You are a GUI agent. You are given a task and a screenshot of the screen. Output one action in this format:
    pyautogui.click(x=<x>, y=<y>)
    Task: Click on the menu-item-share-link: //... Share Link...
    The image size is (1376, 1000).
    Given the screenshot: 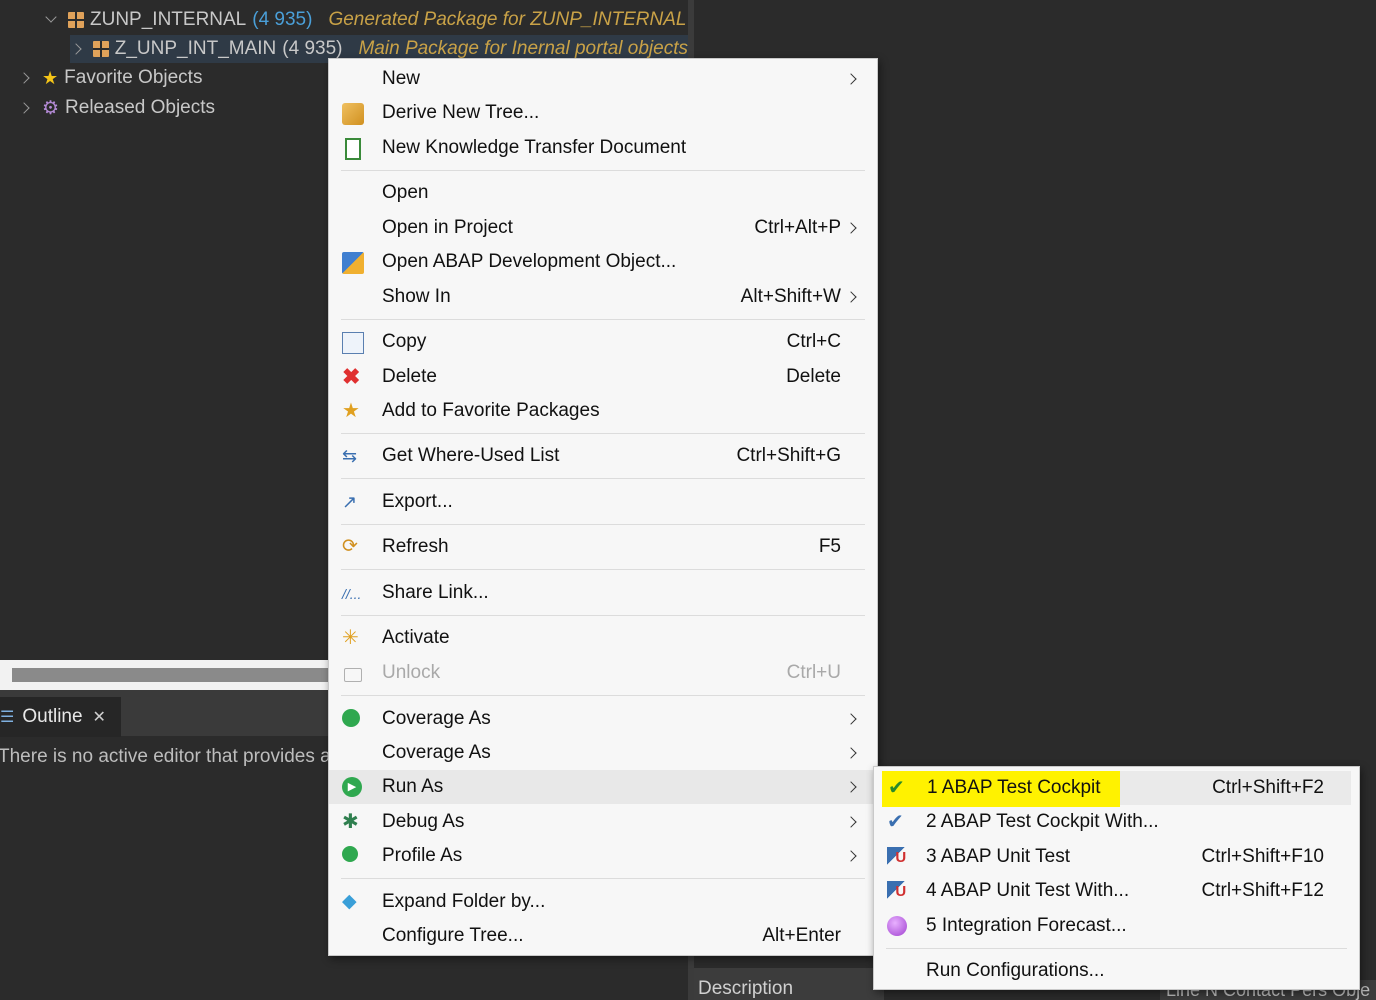 What is the action you would take?
    pyautogui.click(x=603, y=593)
    